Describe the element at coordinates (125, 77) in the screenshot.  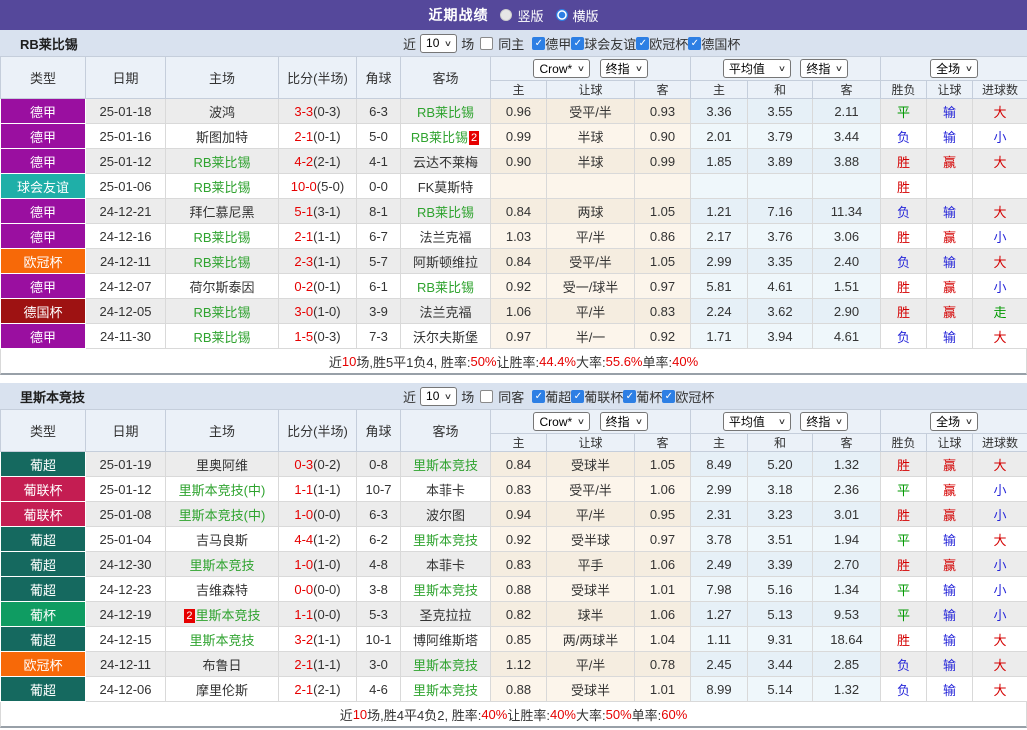
I see `col-date: 日期` at that location.